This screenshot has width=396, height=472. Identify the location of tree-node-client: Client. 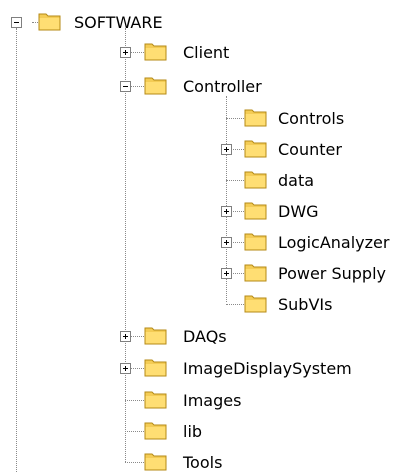
(216, 53).